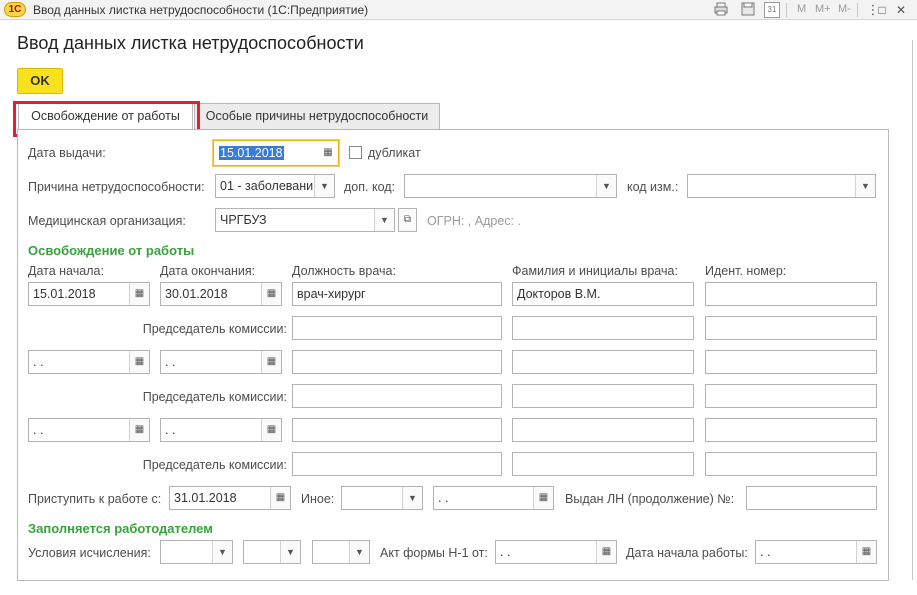 The height and width of the screenshot is (595, 917). What do you see at coordinates (107, 221) in the screenshot?
I see `med-org-label: Медицинская организация:` at bounding box center [107, 221].